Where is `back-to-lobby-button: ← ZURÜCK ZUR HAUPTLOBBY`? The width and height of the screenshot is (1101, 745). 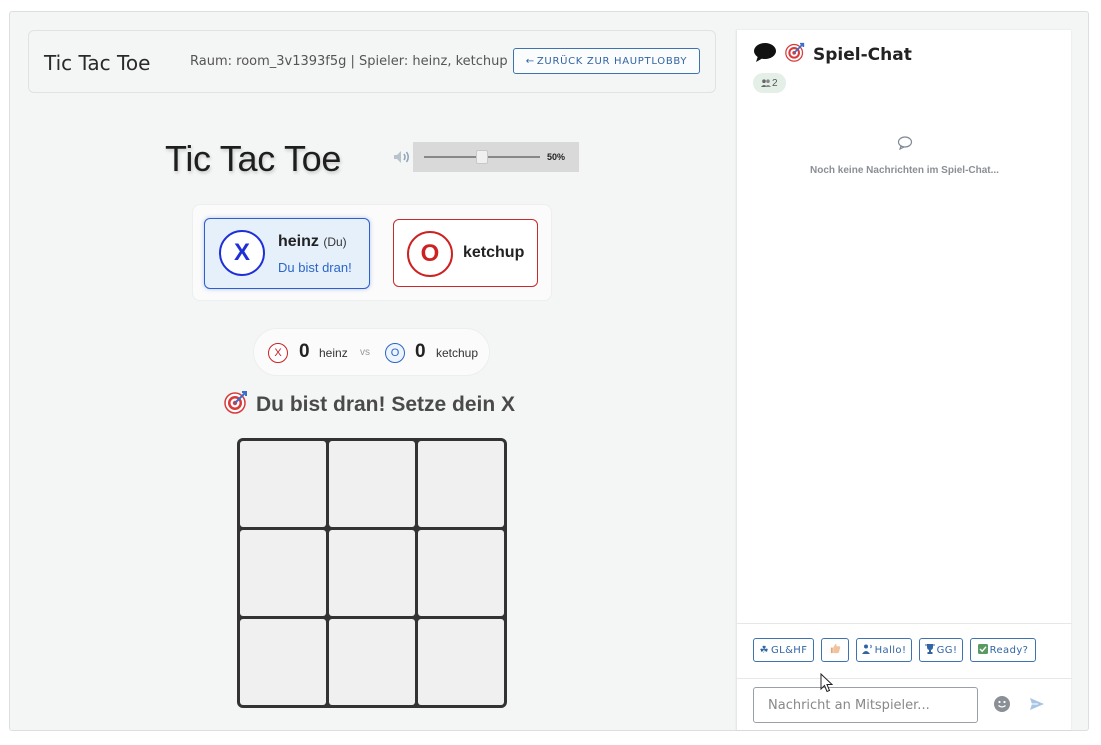
back-to-lobby-button: ← ZURÜCK ZUR HAUPTLOBBY is located at coordinates (606, 61).